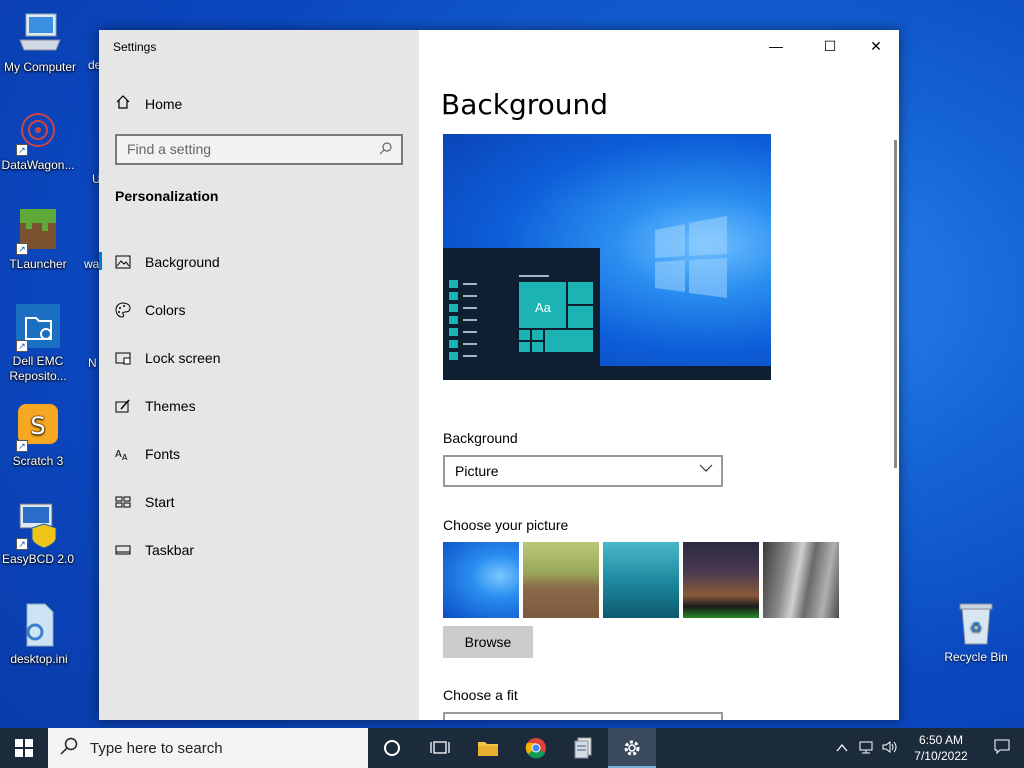 The image size is (1024, 768). What do you see at coordinates (480, 438) in the screenshot?
I see `background-type-label: Background` at bounding box center [480, 438].